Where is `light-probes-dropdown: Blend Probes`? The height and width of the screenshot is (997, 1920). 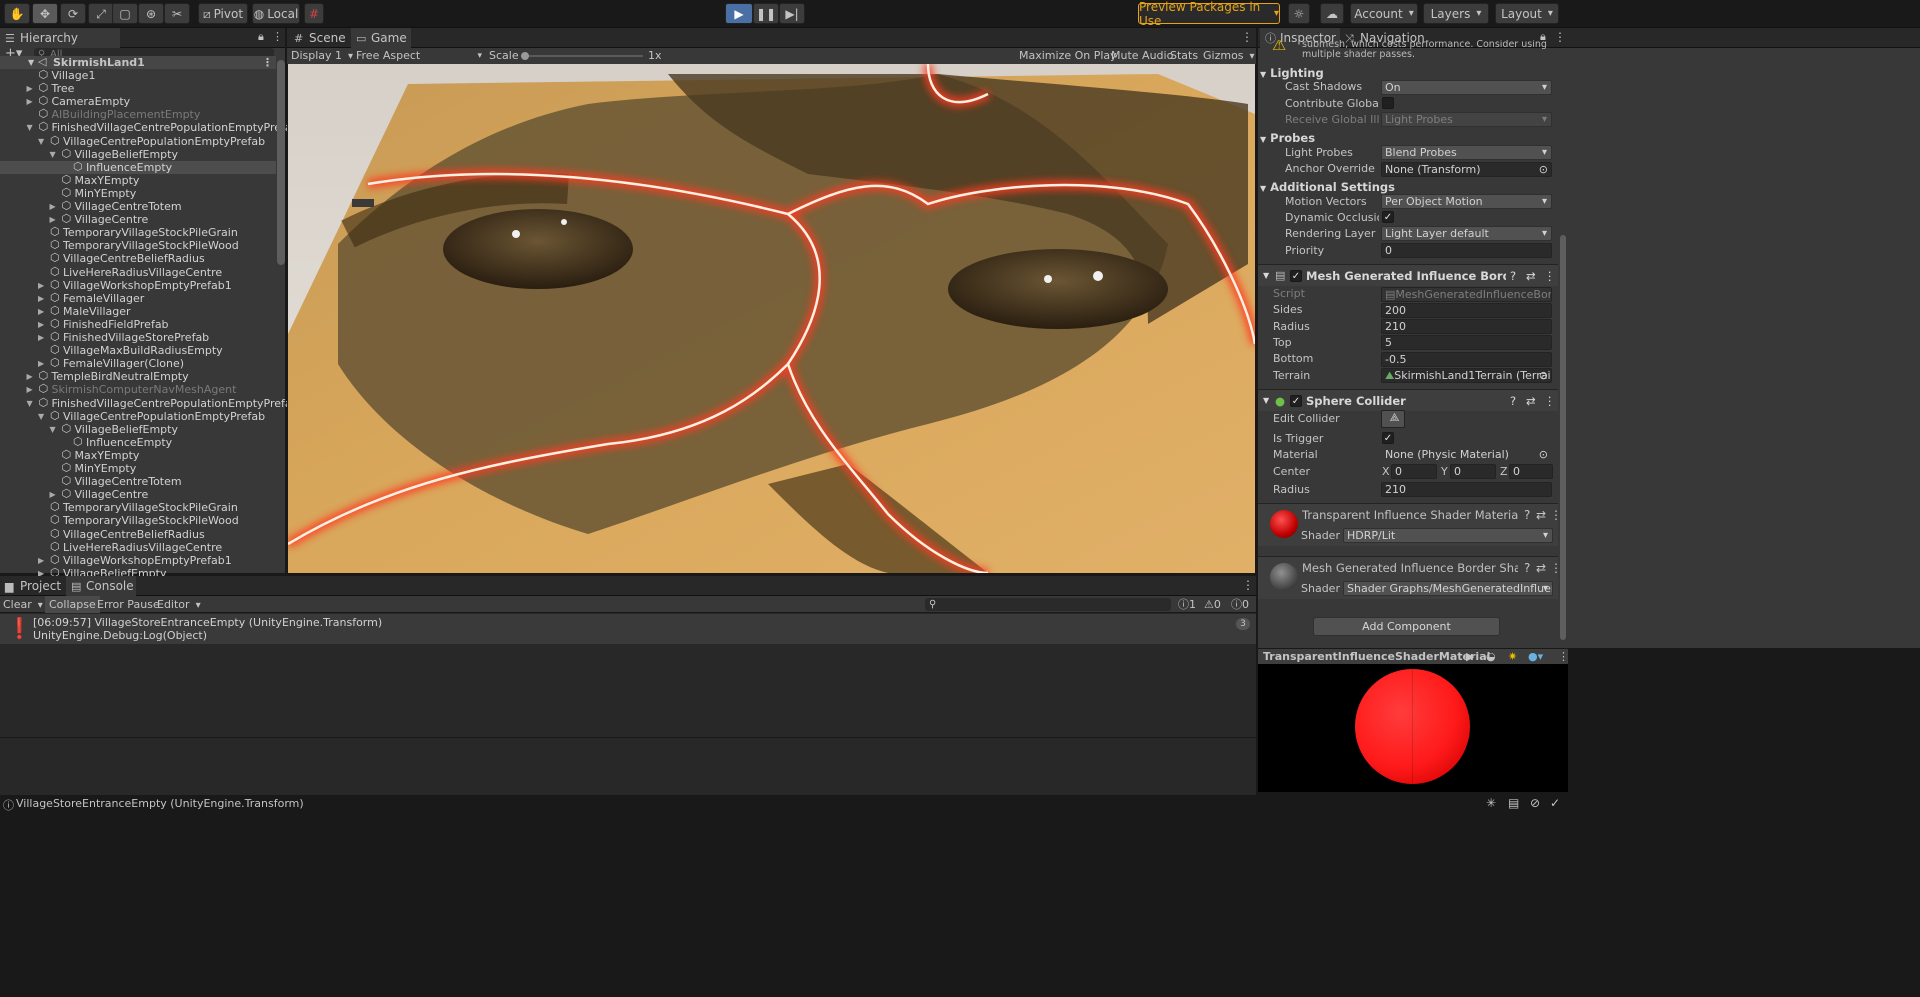
light-probes-dropdown: Blend Probes is located at coordinates (1466, 152).